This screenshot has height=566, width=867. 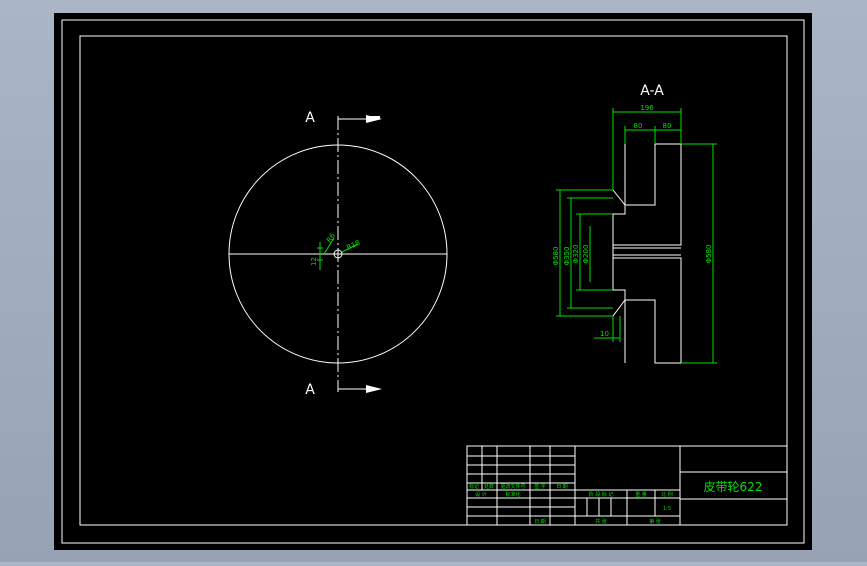 I want to click on tb-label-mark: 标记, so click(x=474, y=486).